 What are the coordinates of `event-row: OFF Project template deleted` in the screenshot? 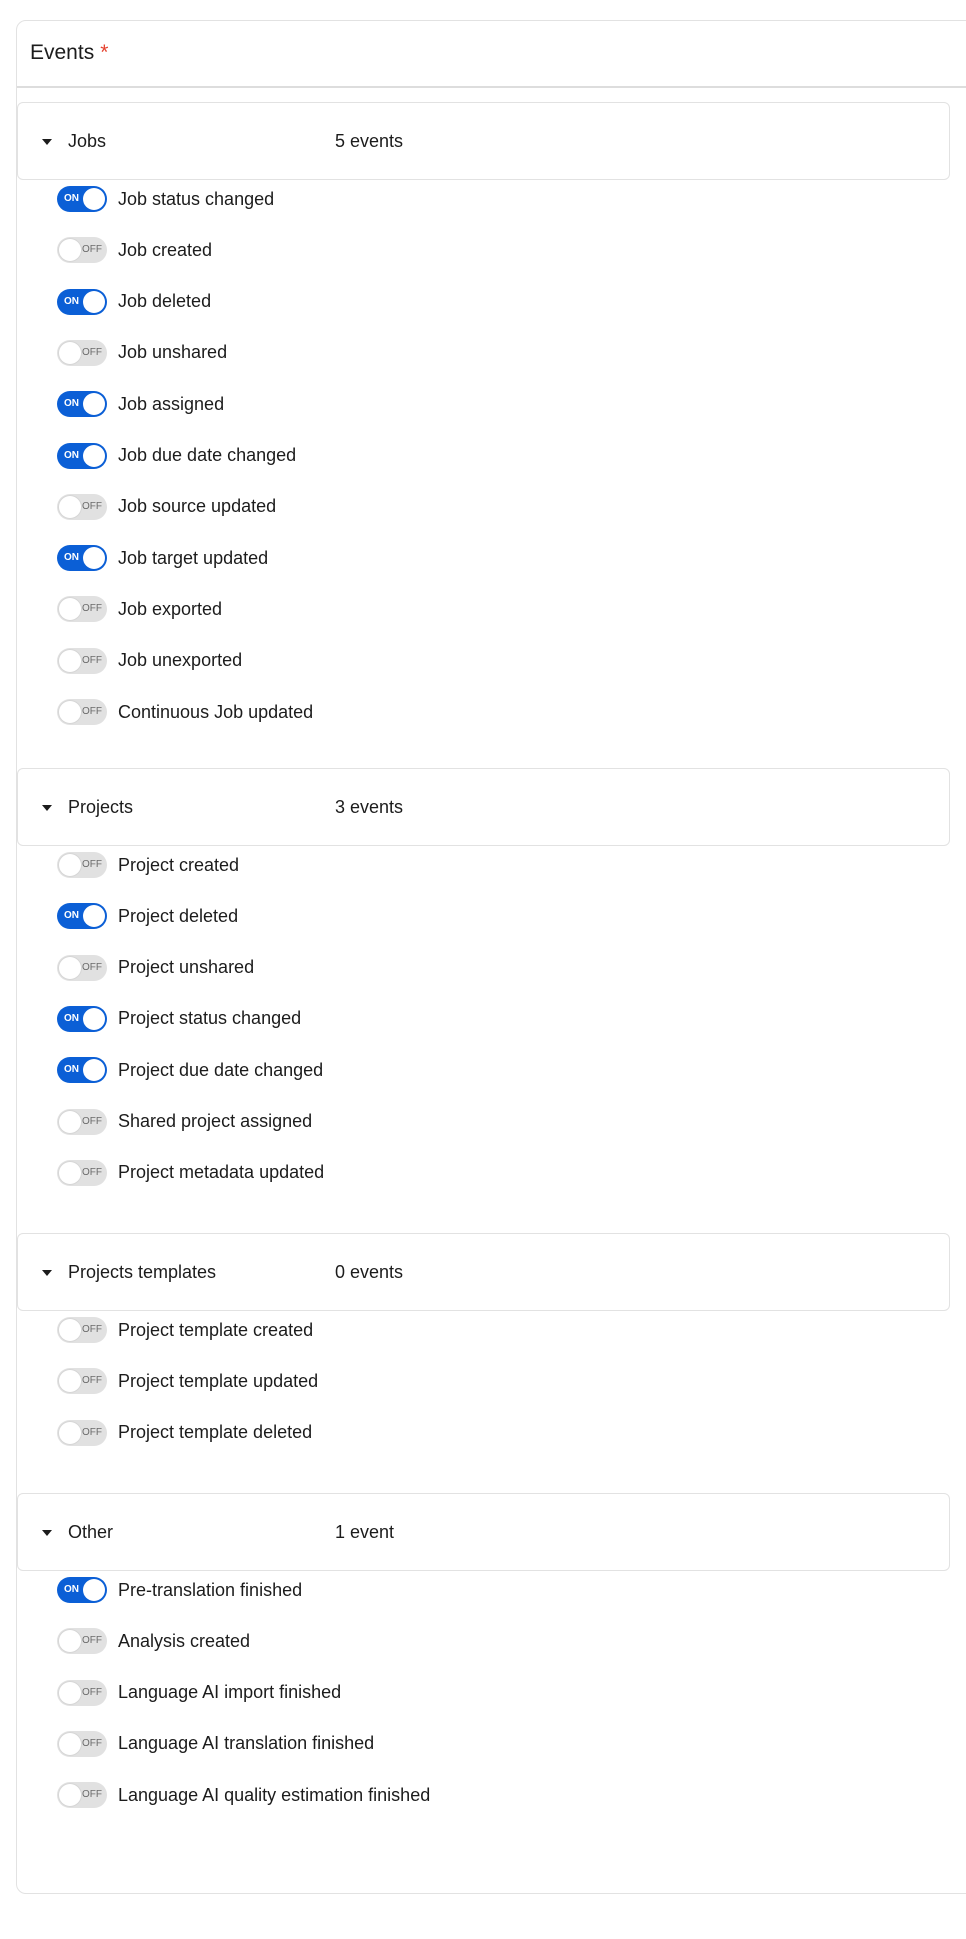 It's located at (184, 1433).